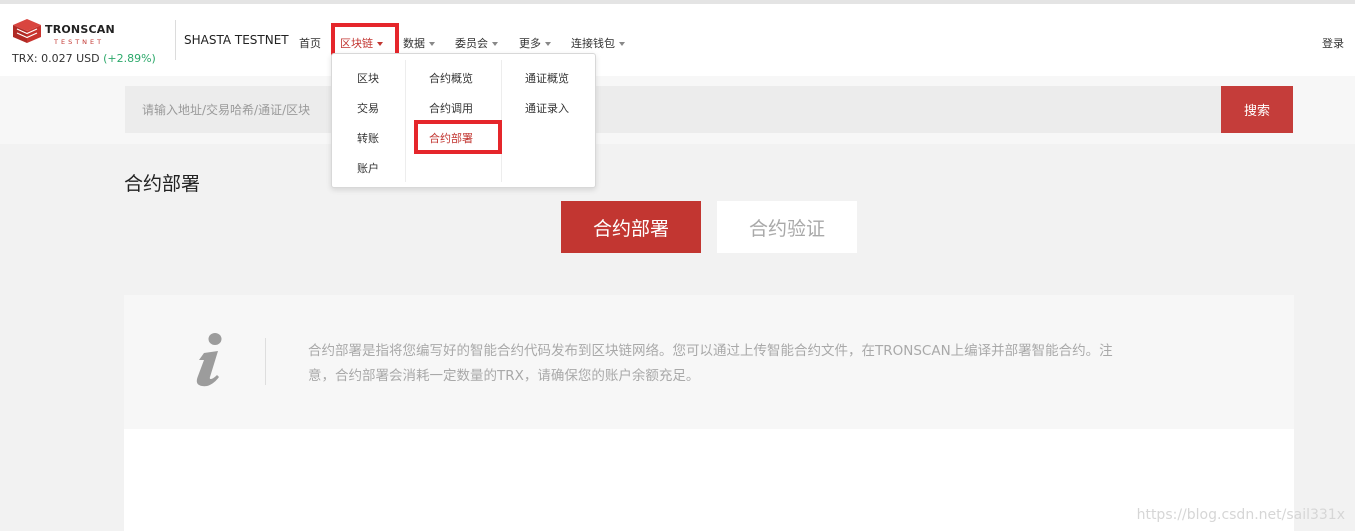  Describe the element at coordinates (368, 138) in the screenshot. I see `menu-item-transfers: 转账` at that location.